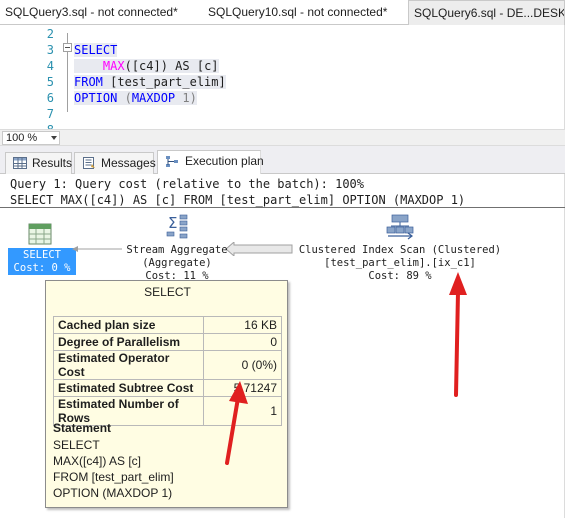 The height and width of the screenshot is (518, 565). I want to click on function-max: MAX, so click(113, 66).